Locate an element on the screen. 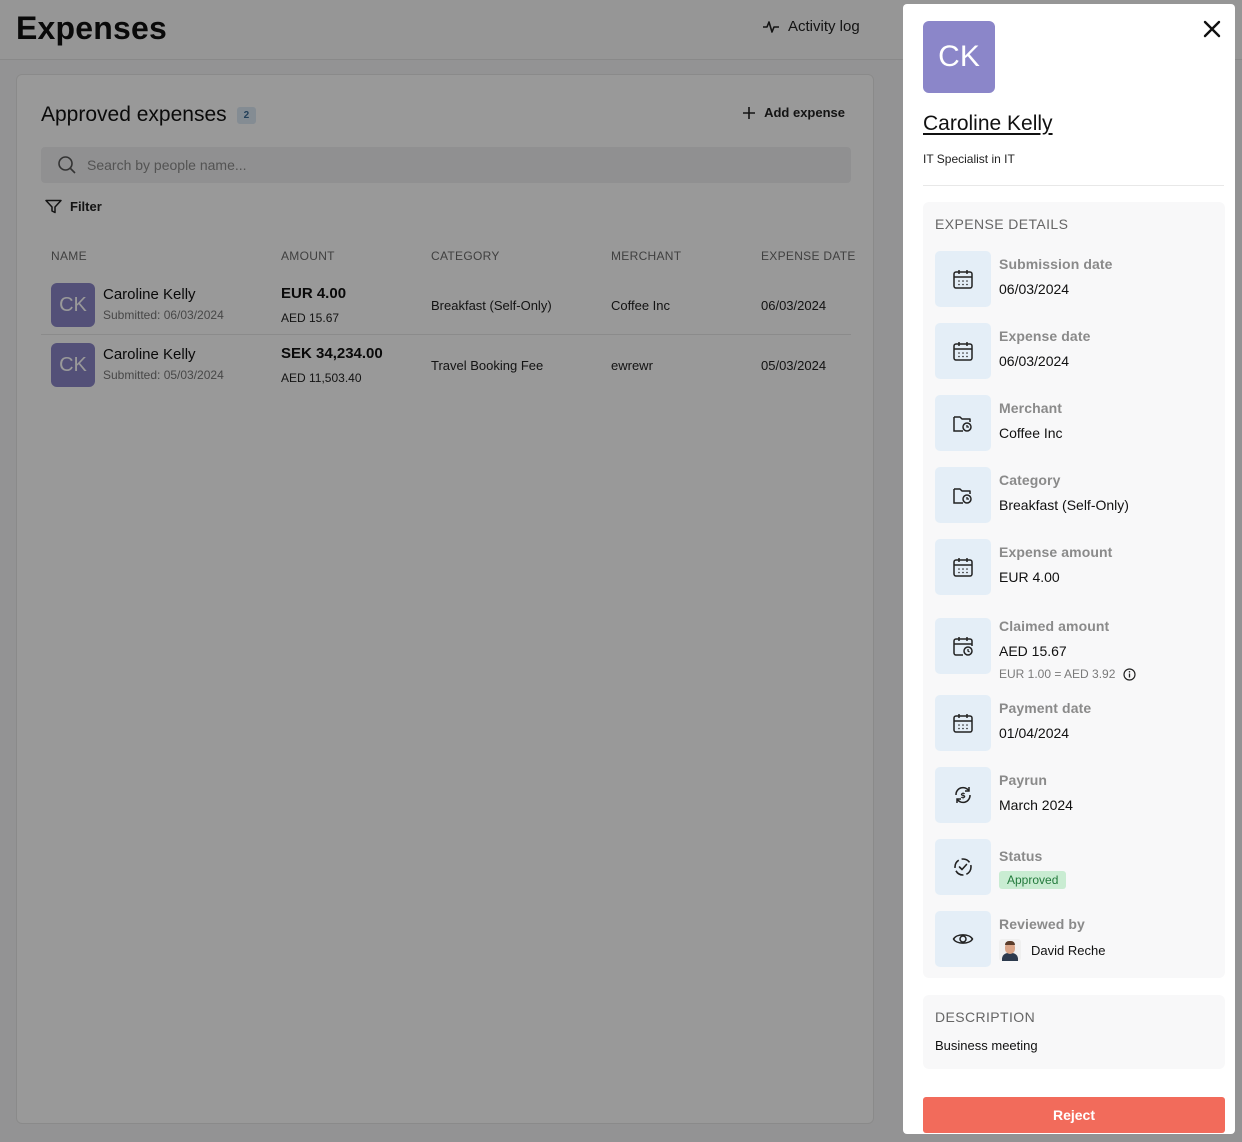 The width and height of the screenshot is (1242, 1142). detail-label: Payrun is located at coordinates (1023, 780).